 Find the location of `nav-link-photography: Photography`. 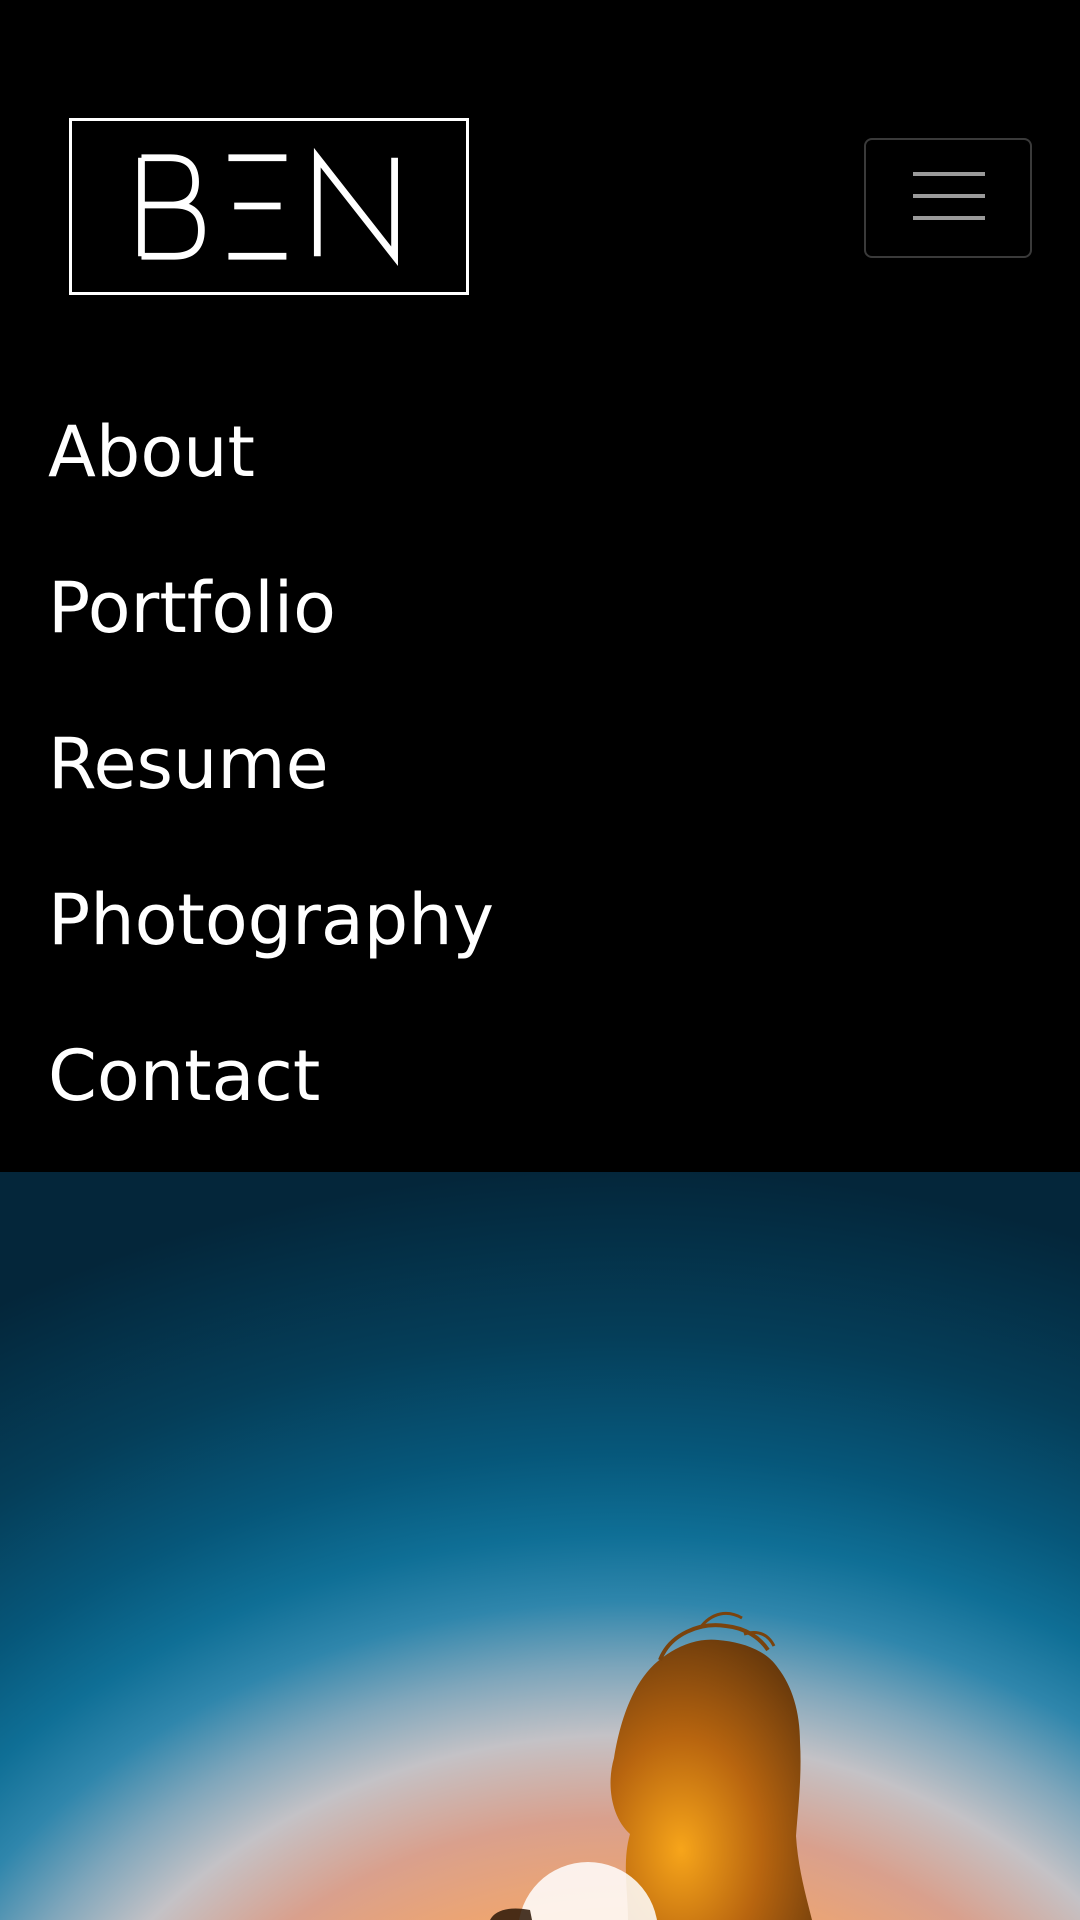

nav-link-photography: Photography is located at coordinates (540, 920).